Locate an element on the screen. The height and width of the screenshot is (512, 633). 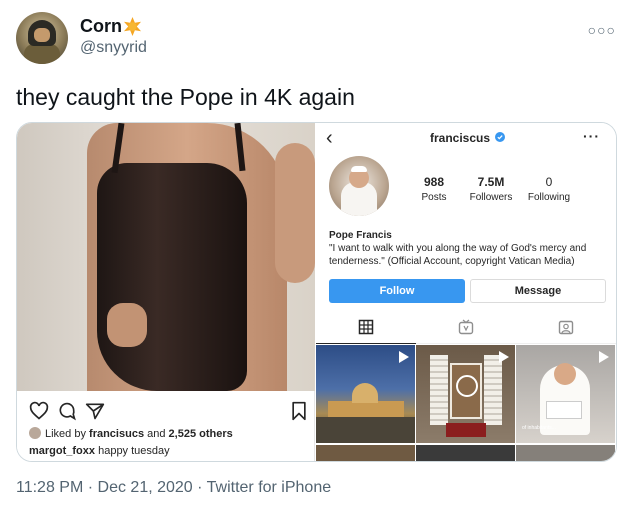
share-icon is located at coordinates (95, 411).